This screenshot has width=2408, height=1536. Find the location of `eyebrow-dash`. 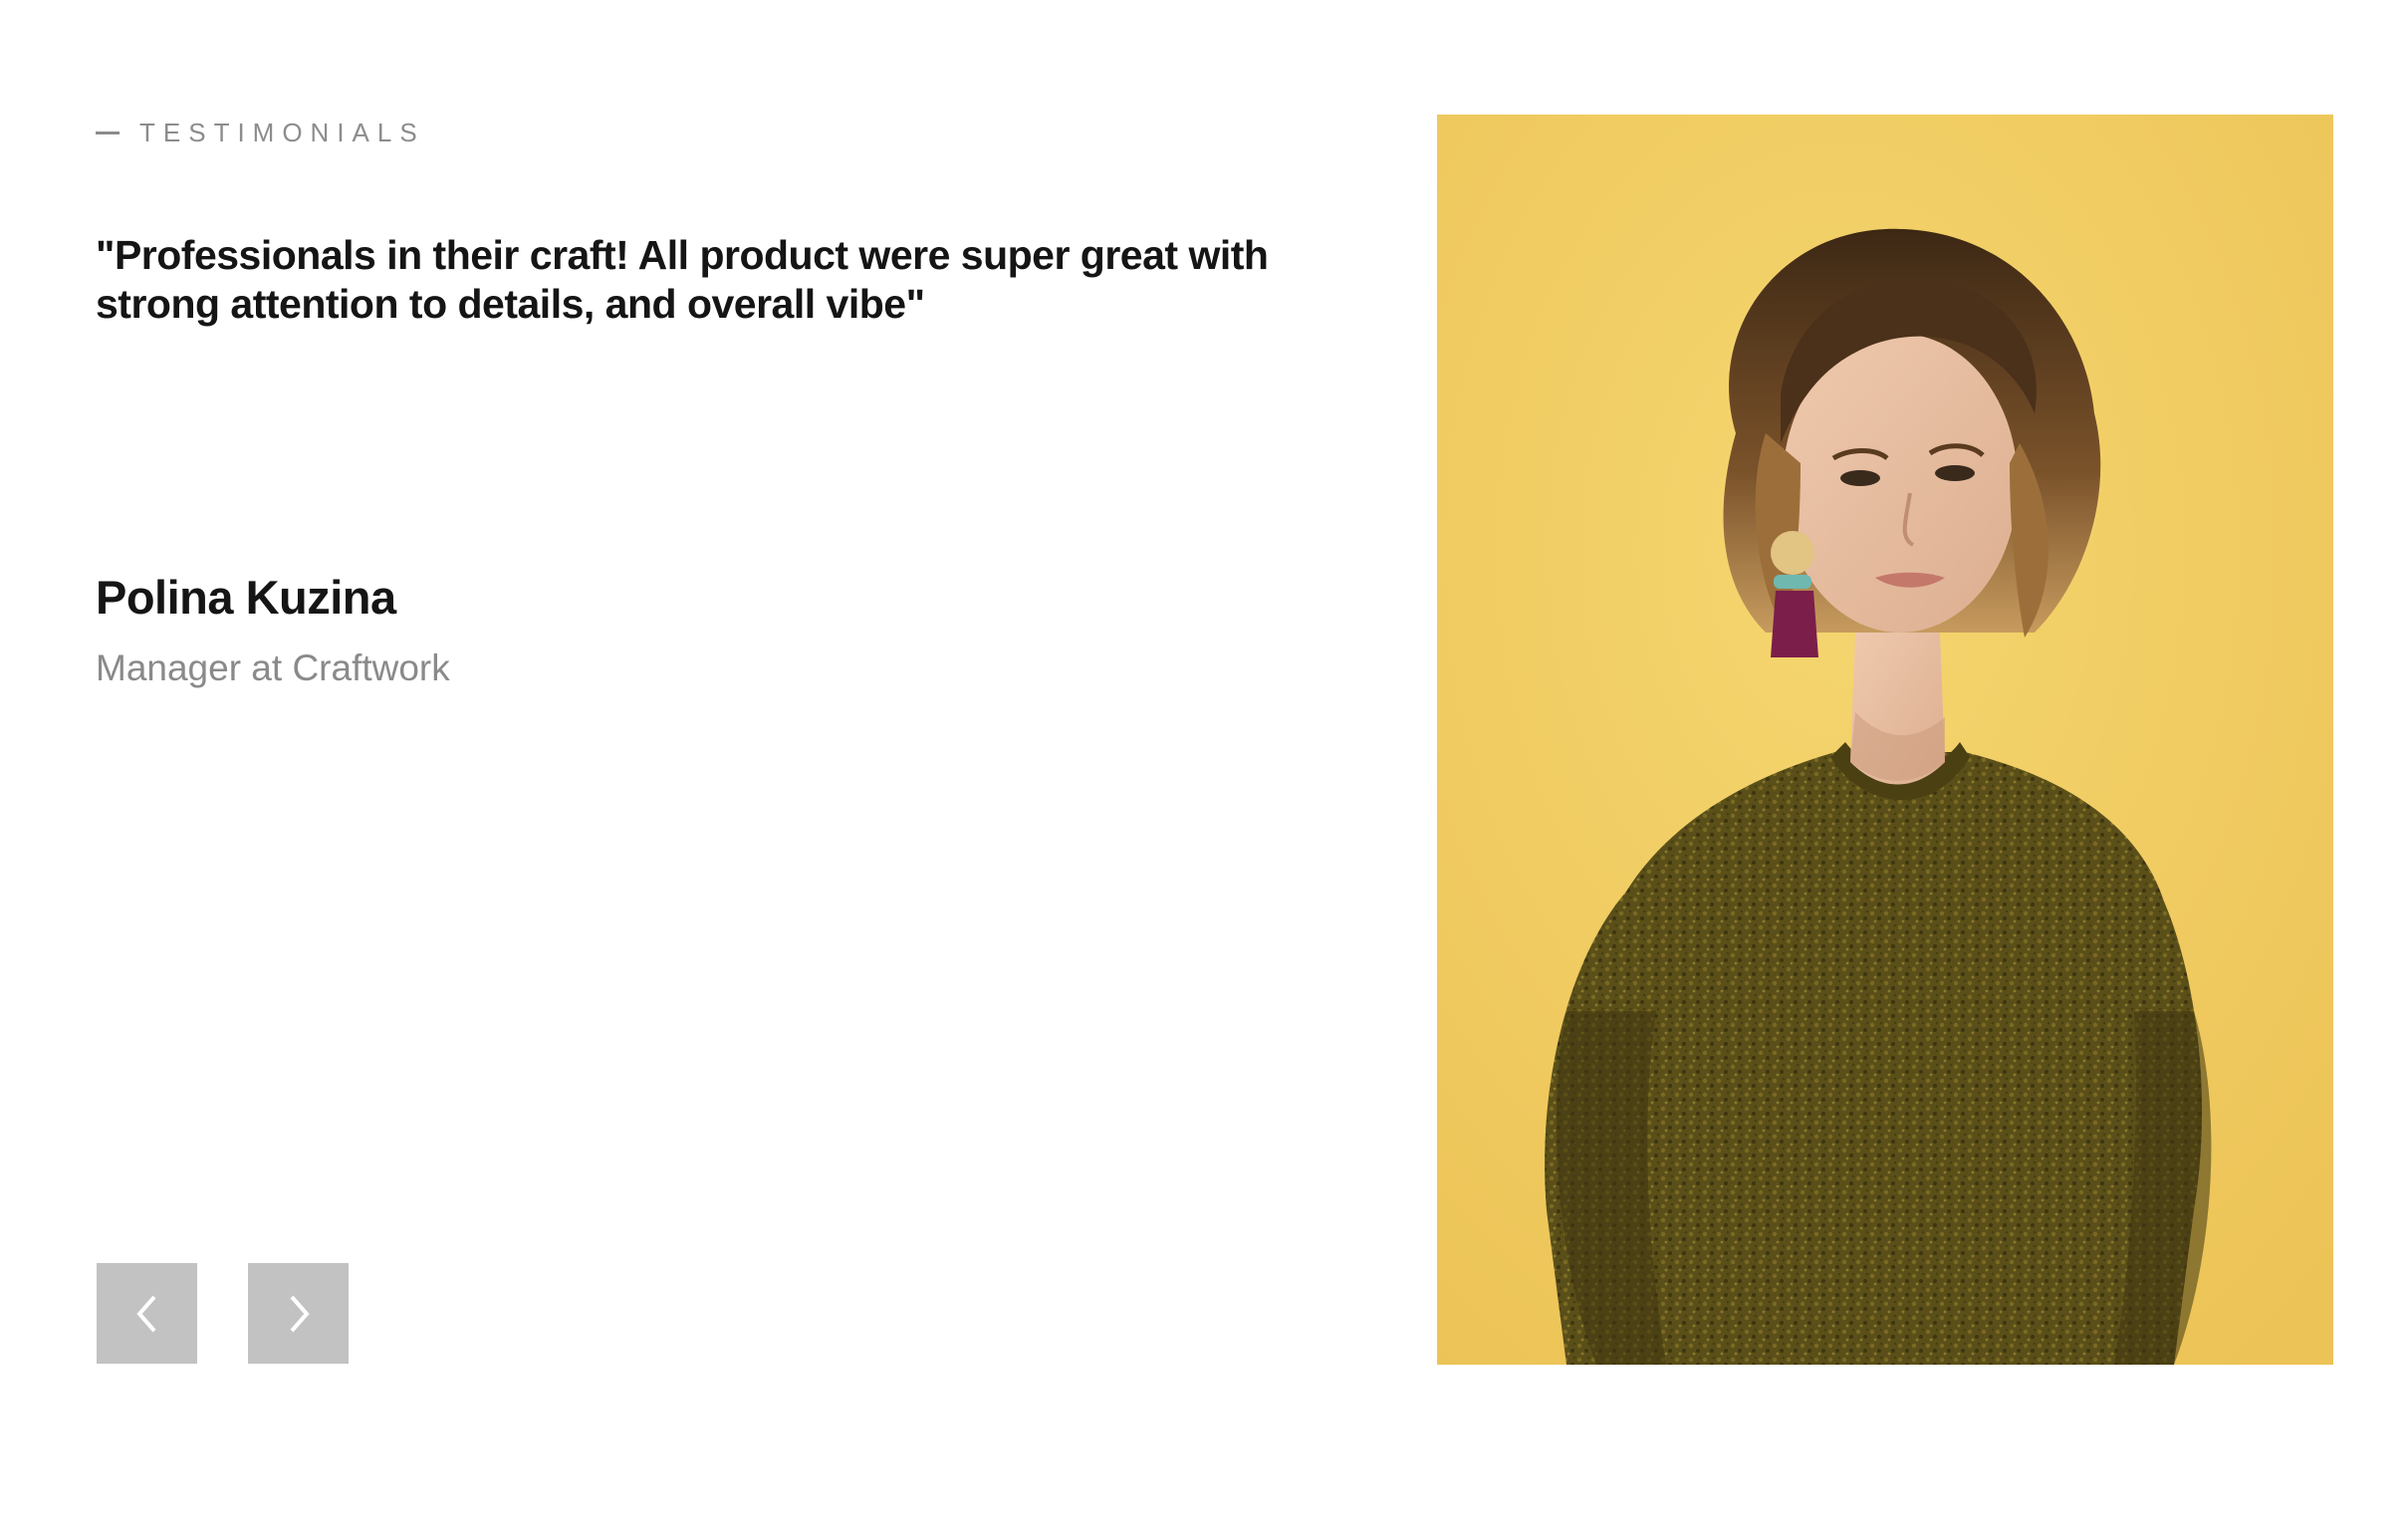

eyebrow-dash is located at coordinates (108, 132).